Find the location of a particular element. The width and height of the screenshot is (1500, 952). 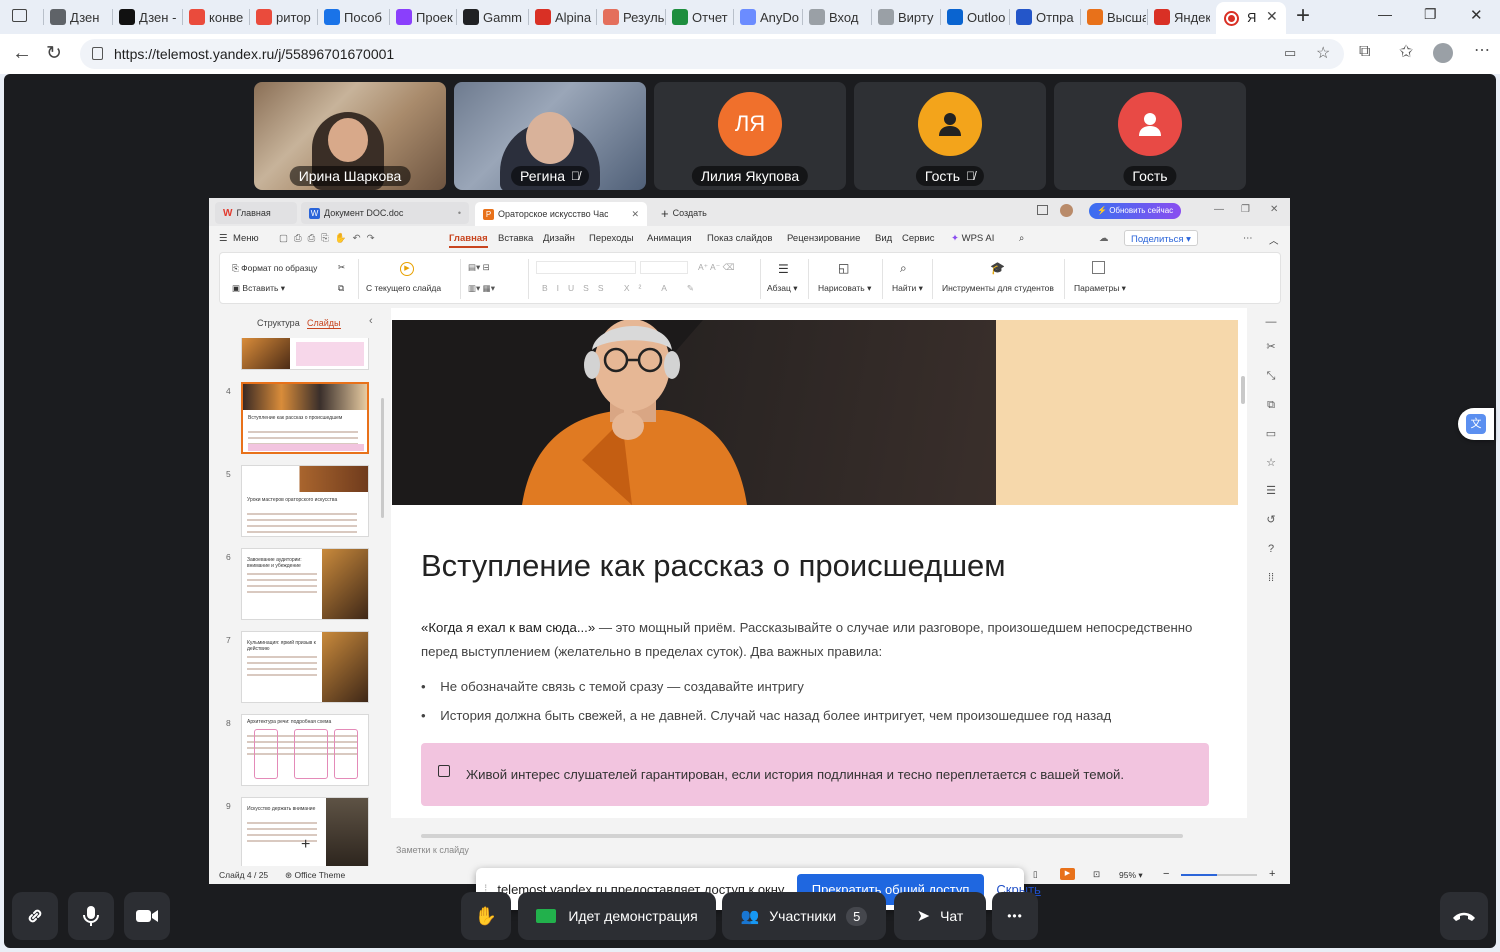

window-layout-icon is located at coordinates (1042, 210).